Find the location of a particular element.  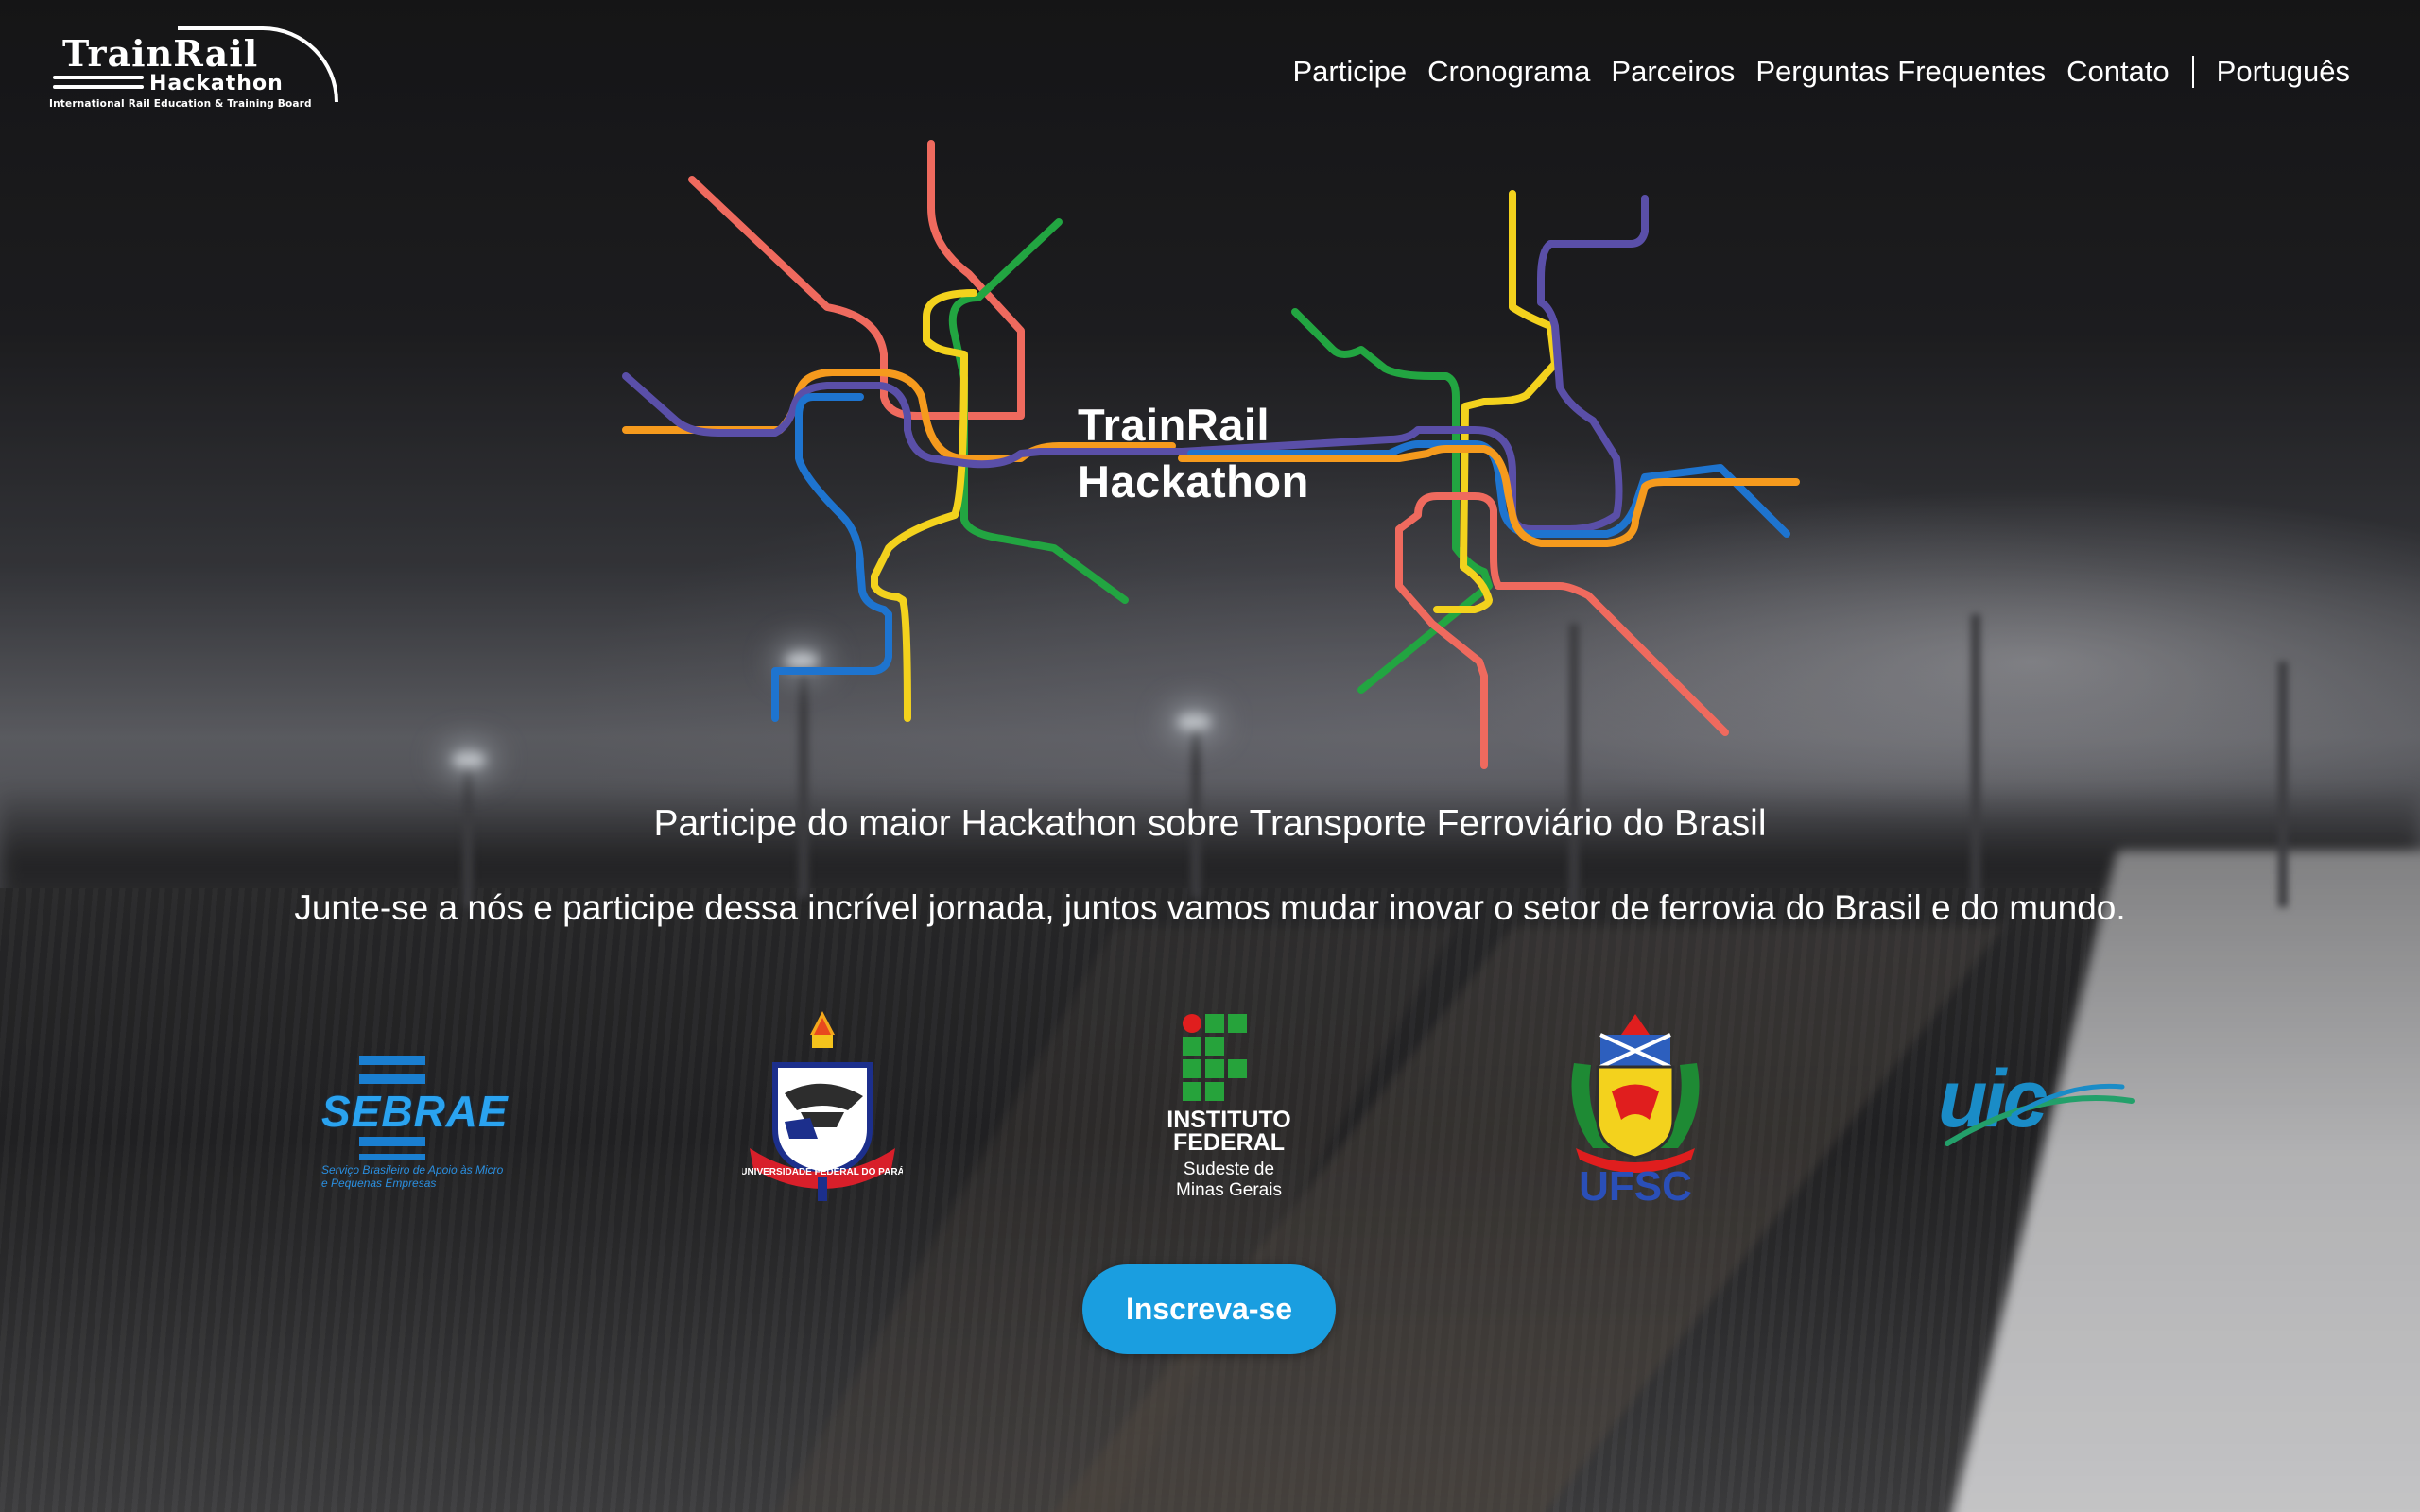

nav-contato: Contato is located at coordinates (2117, 72).